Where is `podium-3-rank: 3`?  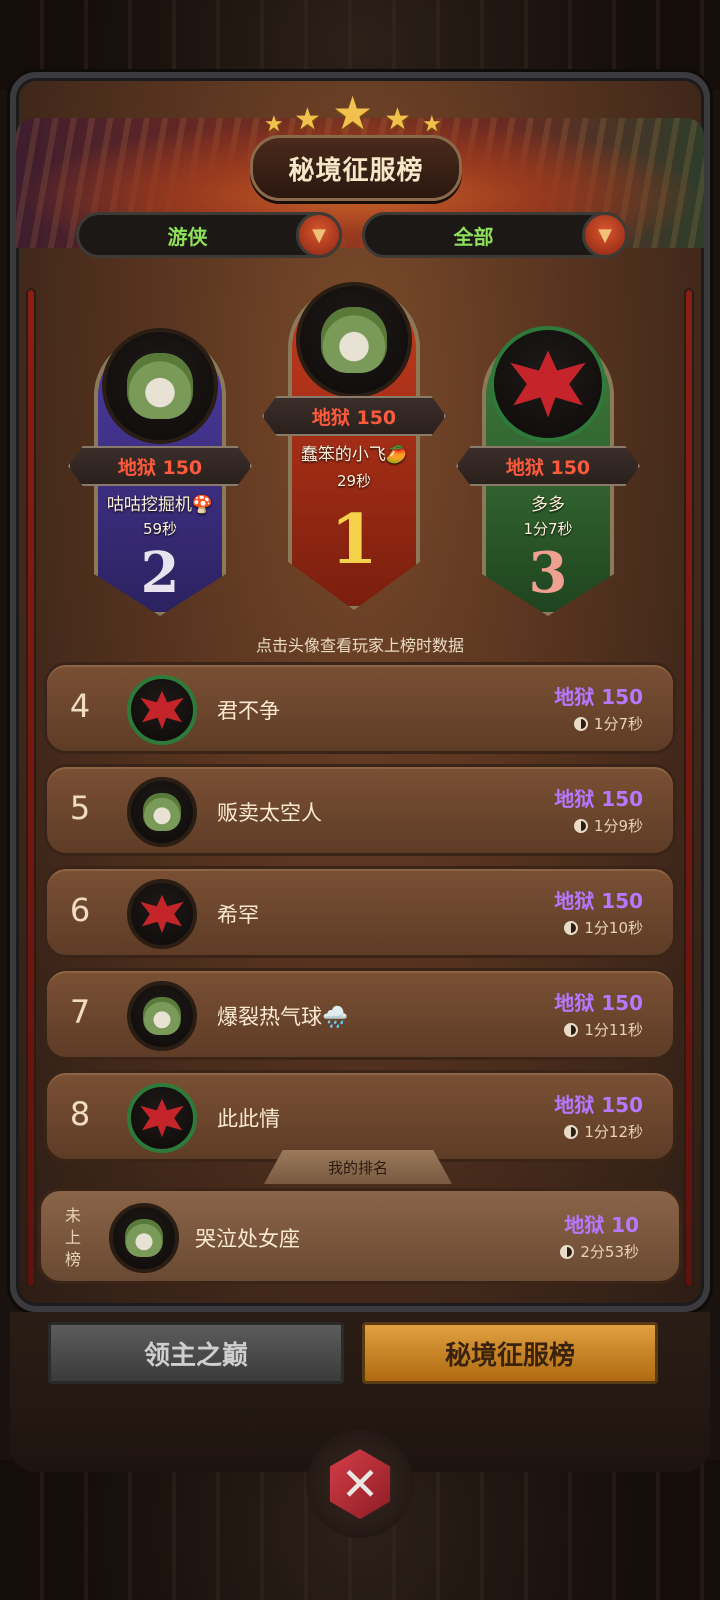
podium-3-rank: 3 is located at coordinates (548, 573).